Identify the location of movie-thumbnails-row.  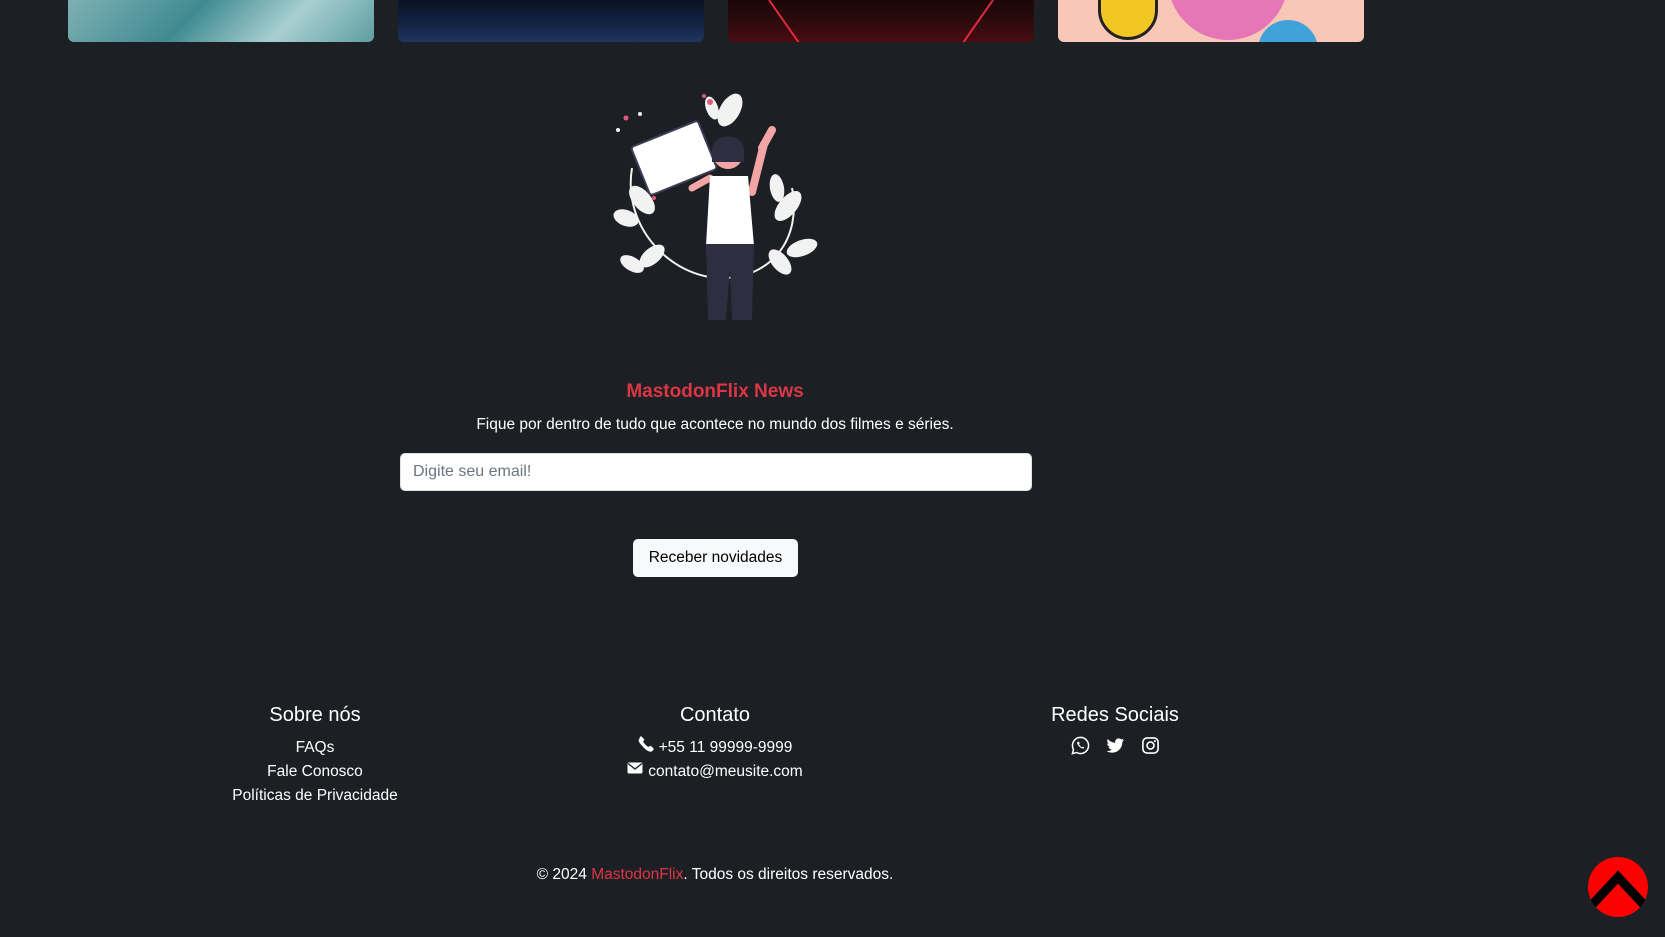
(716, 21).